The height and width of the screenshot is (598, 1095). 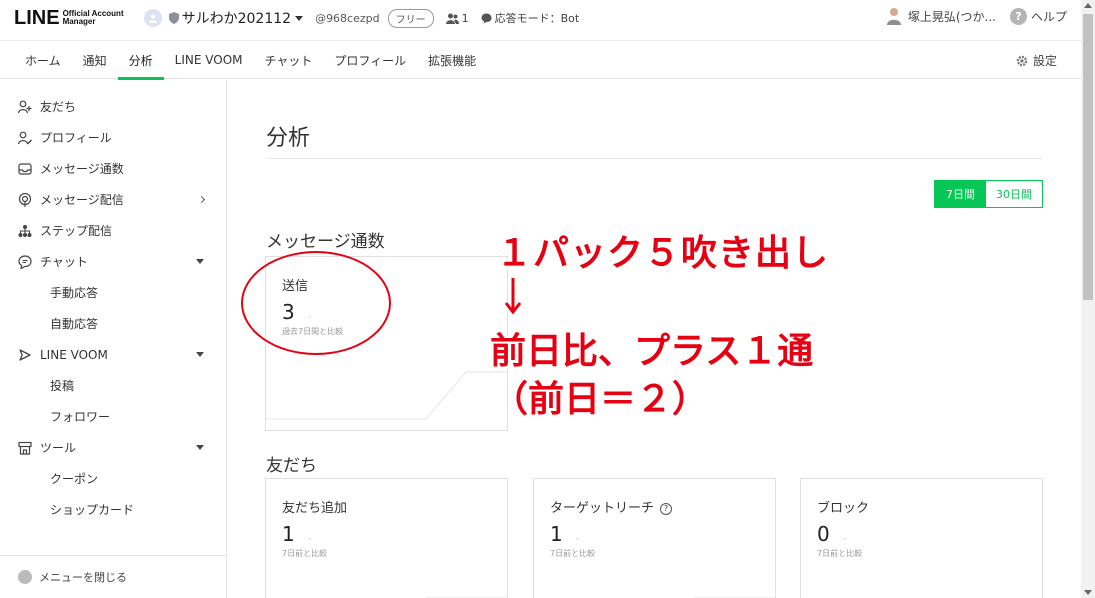 What do you see at coordinates (25, 577) in the screenshot?
I see `close-menu-icon` at bounding box center [25, 577].